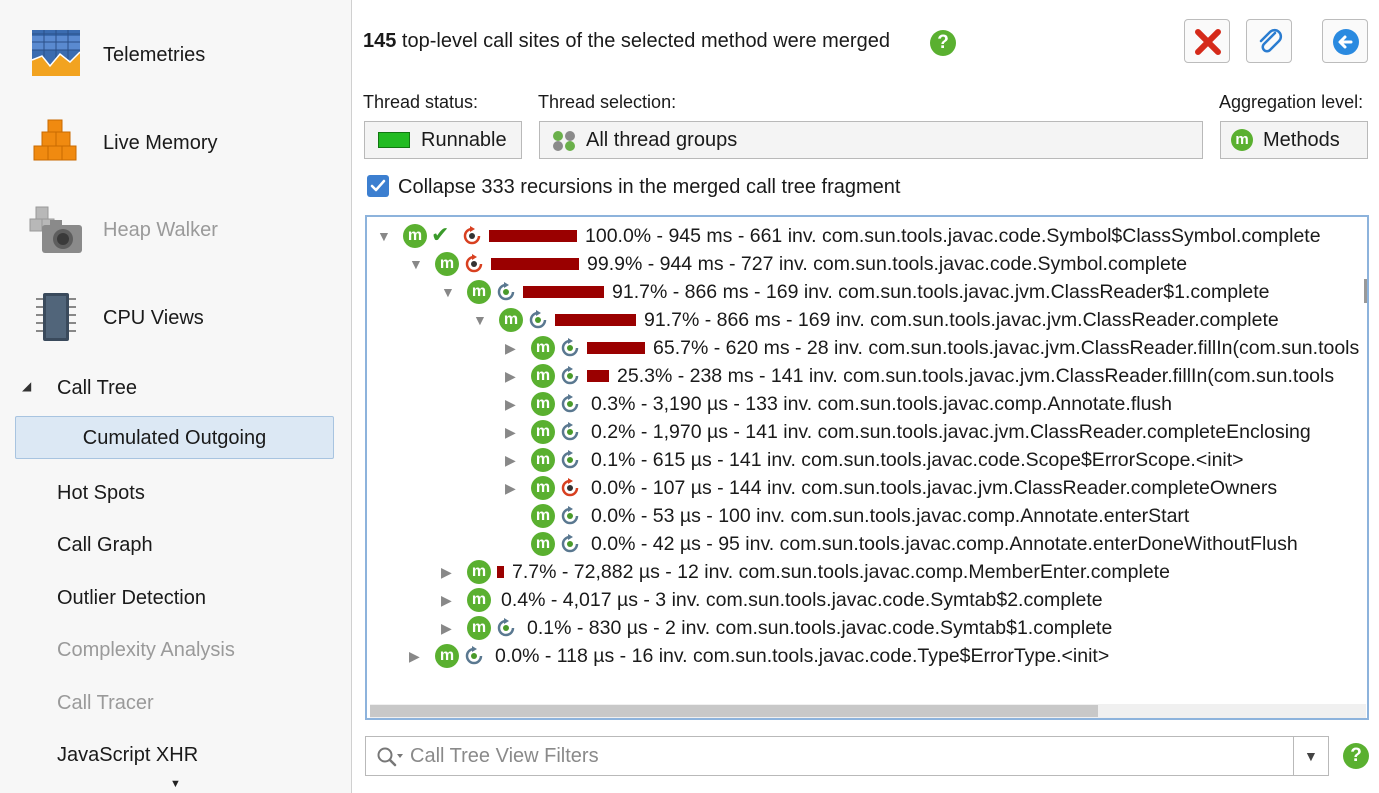 Image resolution: width=1379 pixels, height=793 pixels. I want to click on help-icon: ?, so click(943, 43).